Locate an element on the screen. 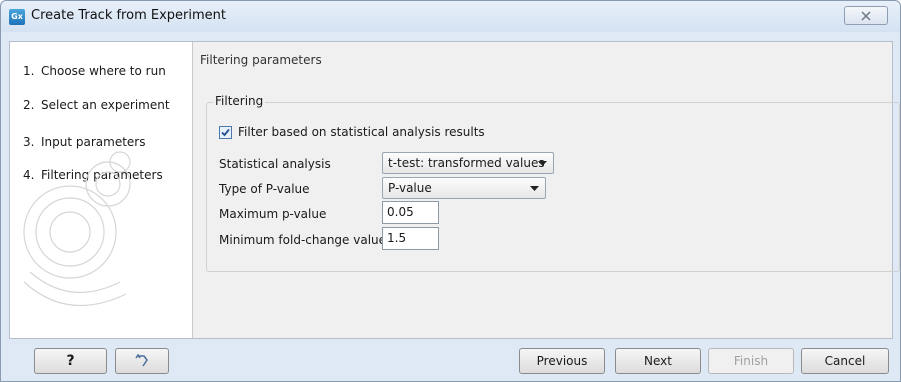 The height and width of the screenshot is (382, 901). p-value-type-value: P-value is located at coordinates (410, 188).